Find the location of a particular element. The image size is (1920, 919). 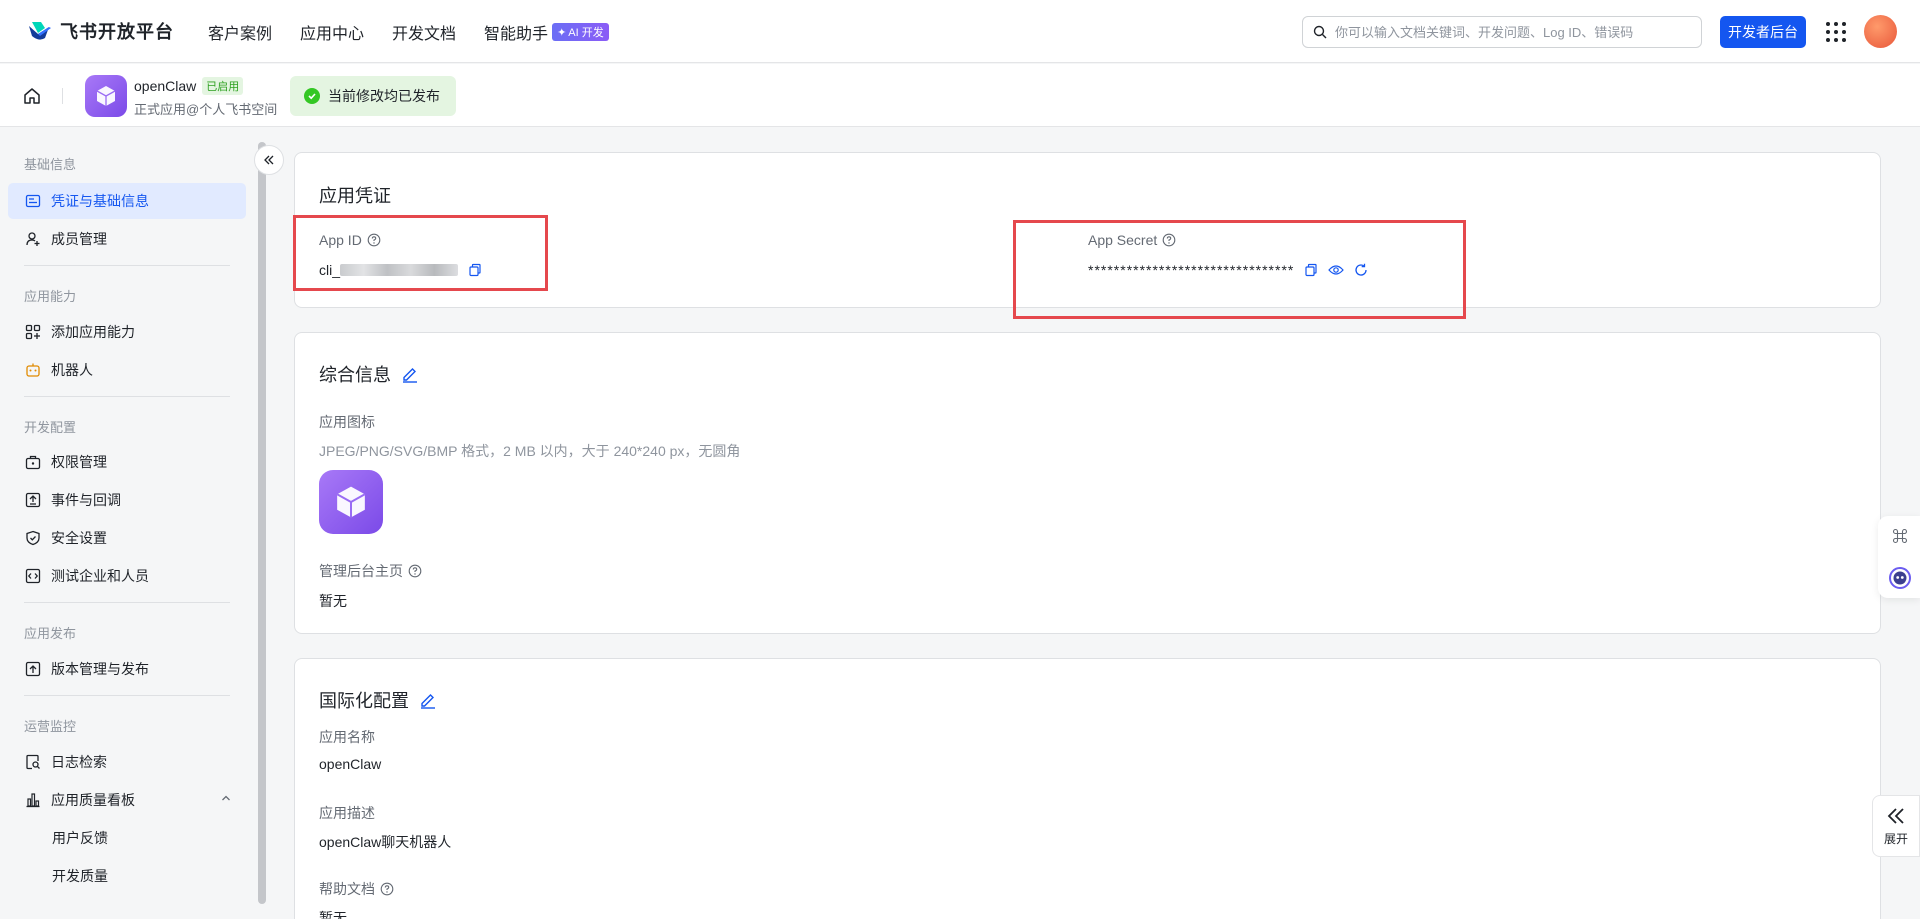

apps-add-icon is located at coordinates (33, 332).